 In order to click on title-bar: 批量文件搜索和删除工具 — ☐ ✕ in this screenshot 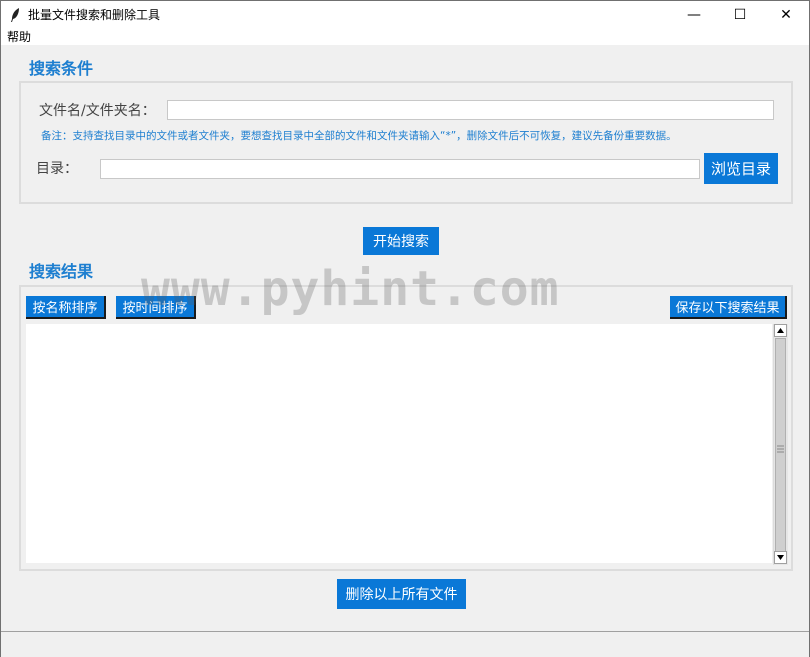, I will do `click(405, 15)`.